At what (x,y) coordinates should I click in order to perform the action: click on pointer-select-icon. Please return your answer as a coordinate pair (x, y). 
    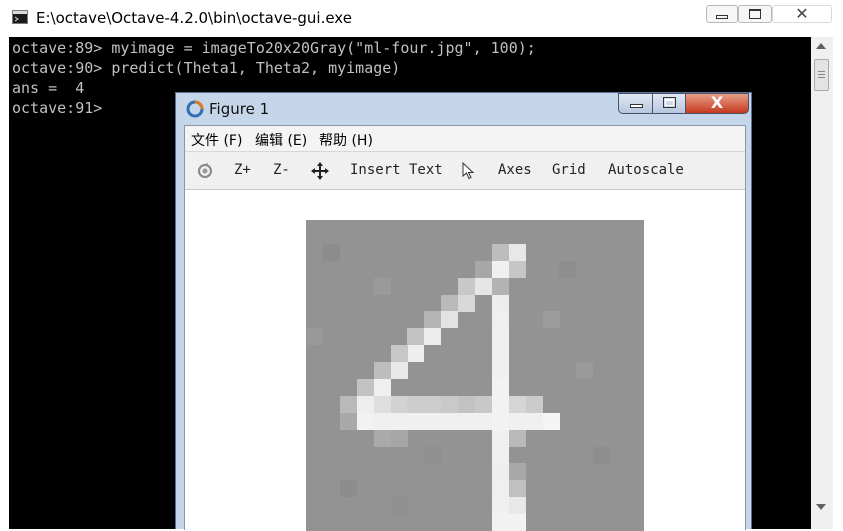
    Looking at the image, I should click on (469, 171).